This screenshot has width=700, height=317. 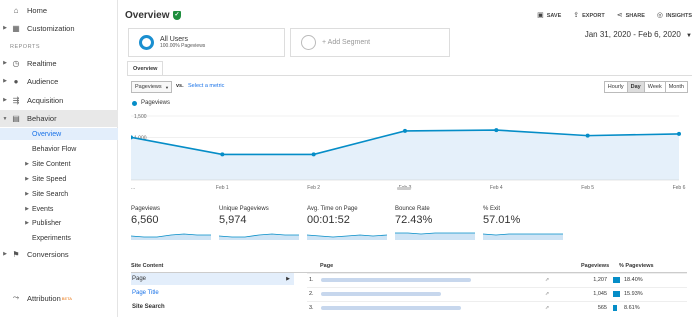 What do you see at coordinates (59, 238) in the screenshot?
I see `sidebar-sub-experiments: Experiments` at bounding box center [59, 238].